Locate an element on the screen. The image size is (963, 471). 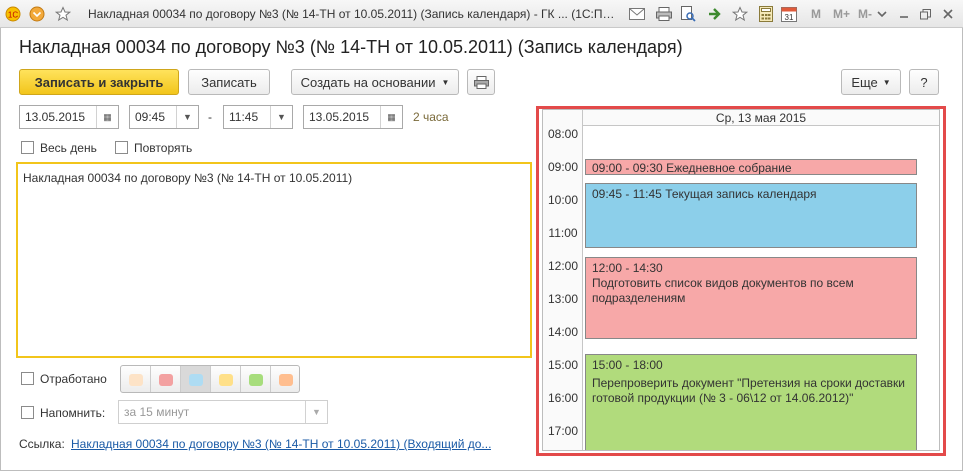
calendar-icon: 31 is located at coordinates (789, 14).